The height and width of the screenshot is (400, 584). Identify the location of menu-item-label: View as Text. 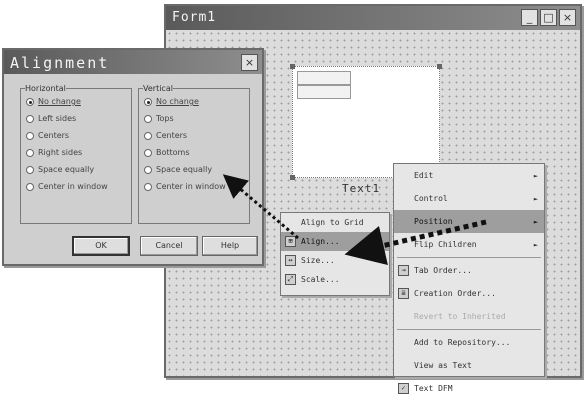
(443, 365).